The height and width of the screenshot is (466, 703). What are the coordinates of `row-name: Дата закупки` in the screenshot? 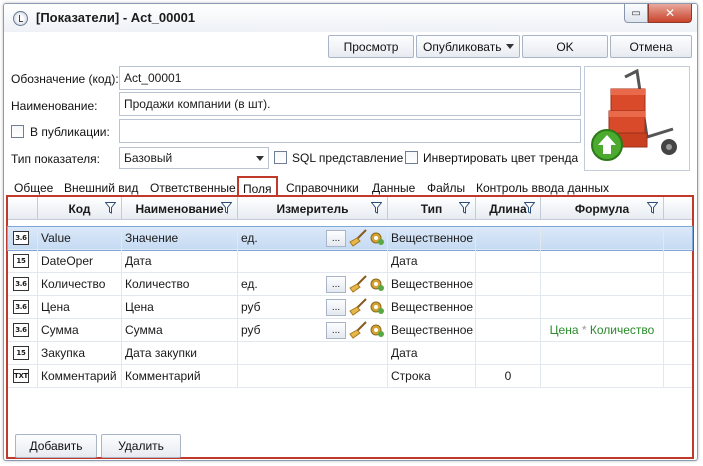 It's located at (180, 353).